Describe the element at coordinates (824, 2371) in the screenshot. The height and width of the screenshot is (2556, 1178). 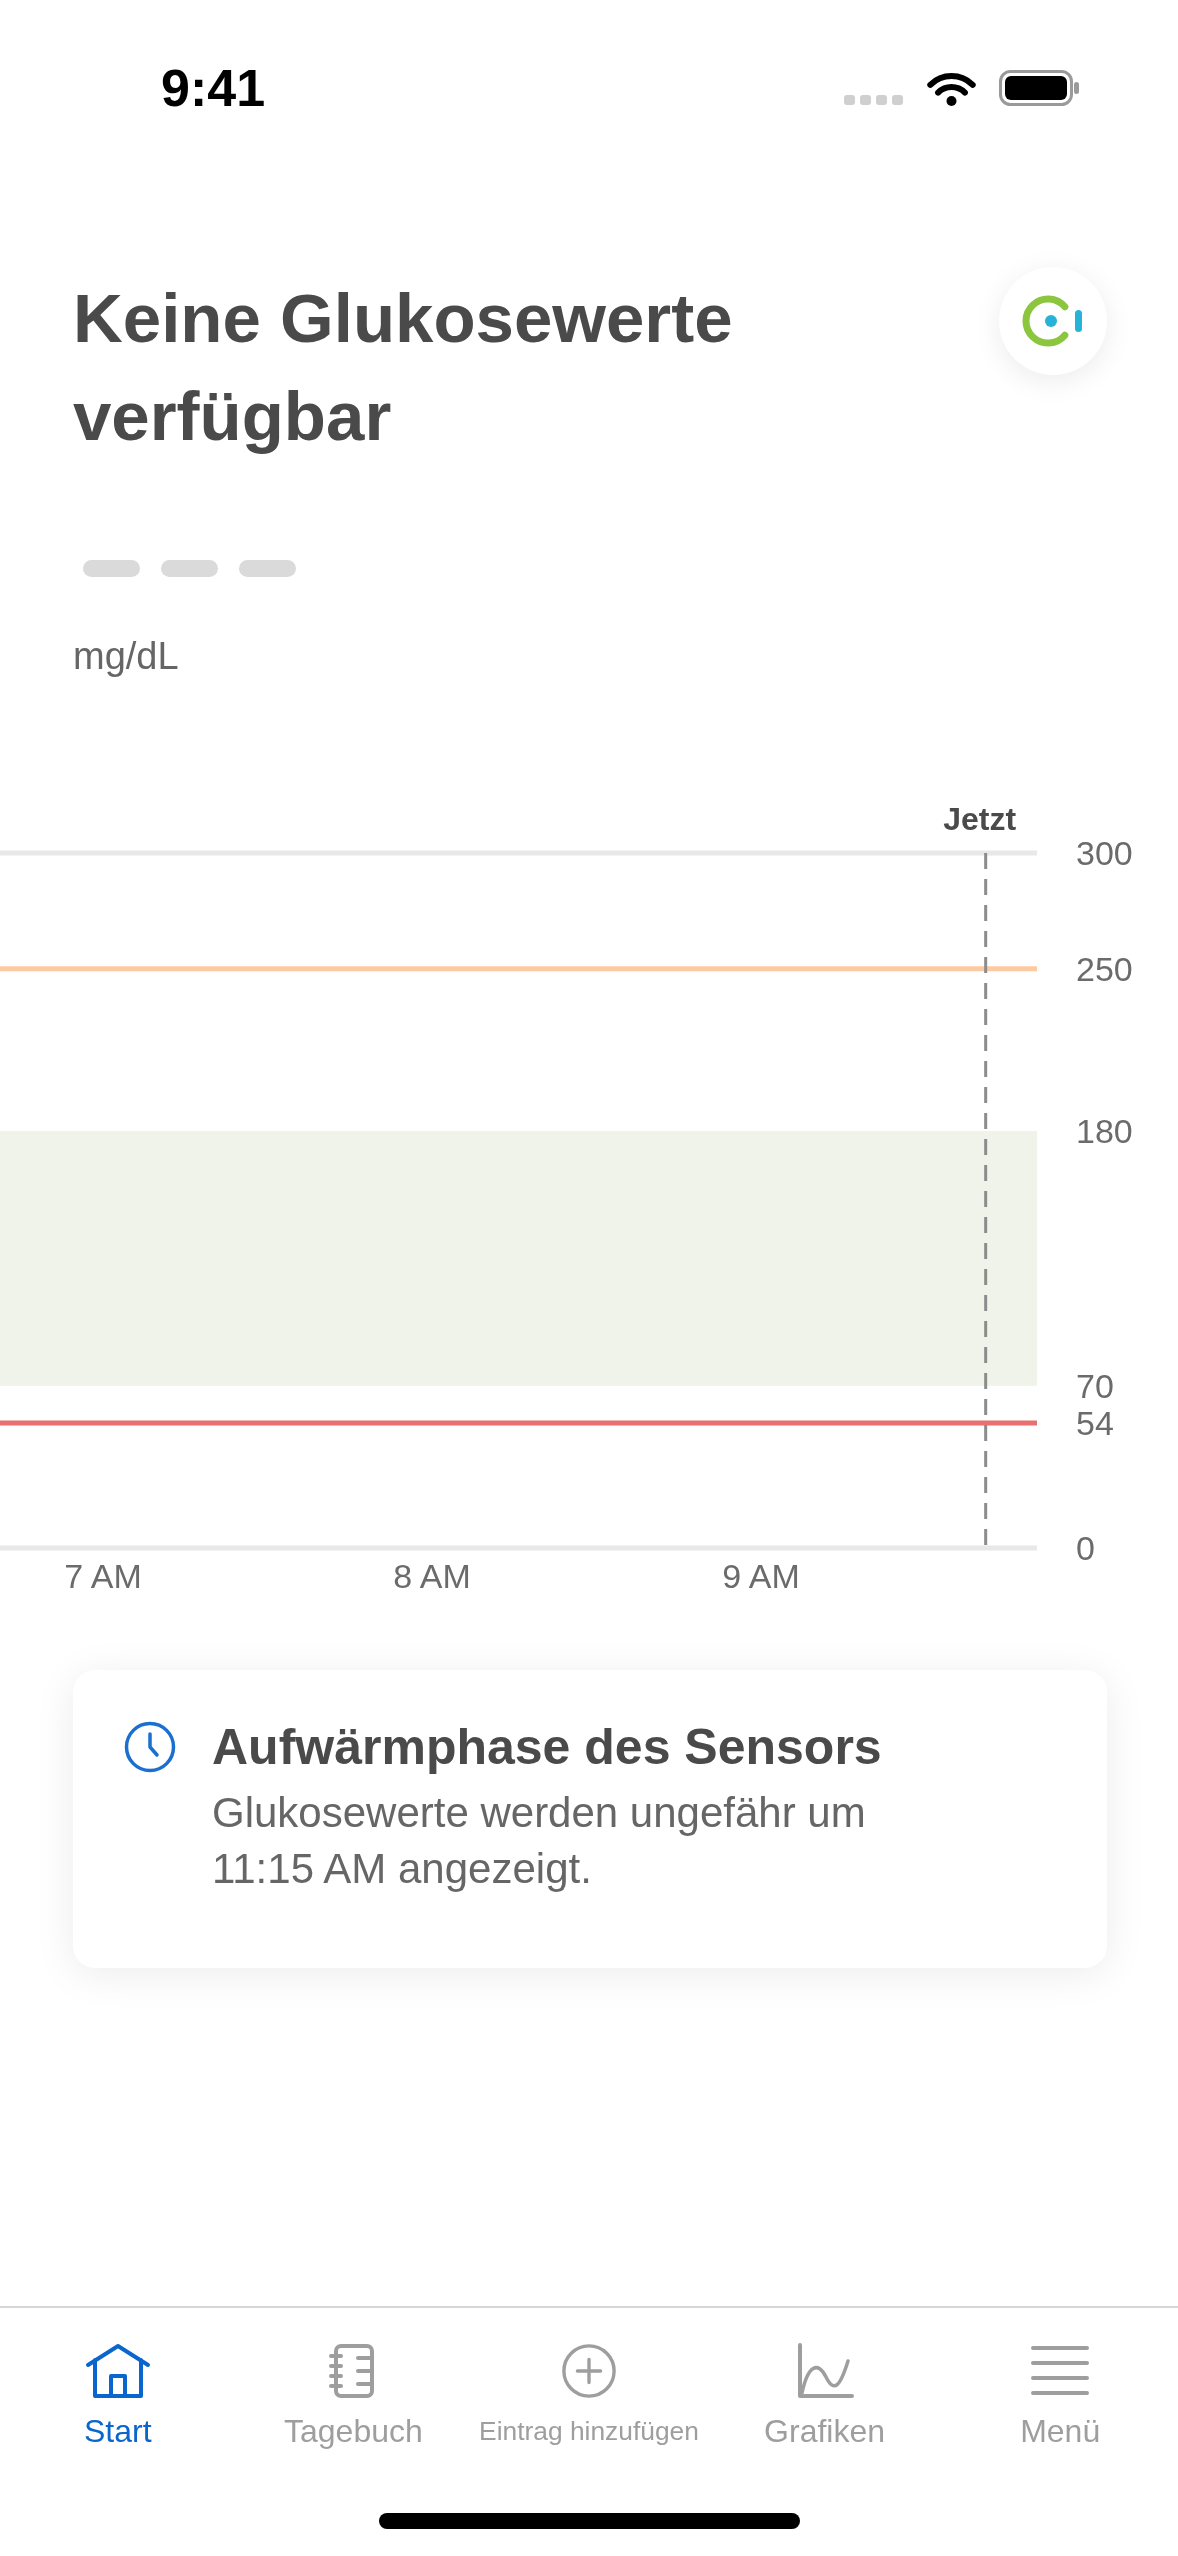
I see `line-chart-icon` at that location.